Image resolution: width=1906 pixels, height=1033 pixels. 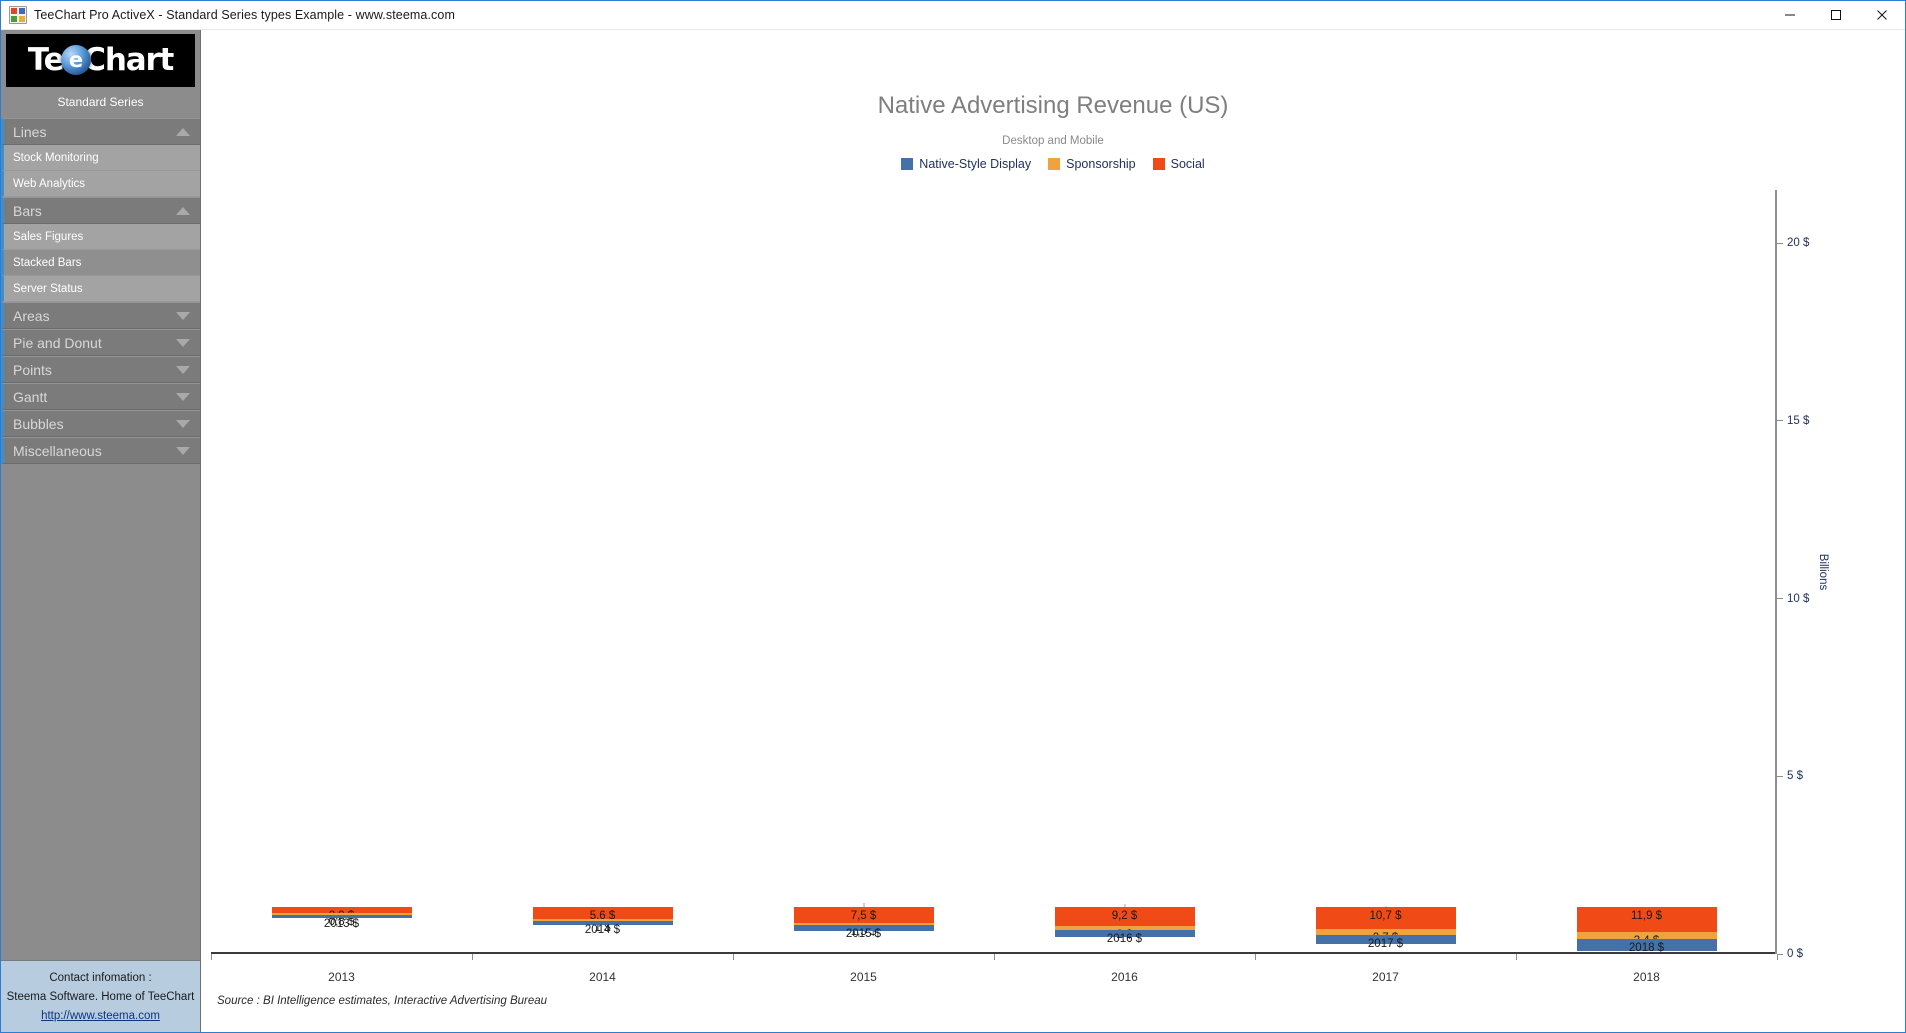 I want to click on legend-item-native-style-display: Native-Style Display, so click(x=966, y=164).